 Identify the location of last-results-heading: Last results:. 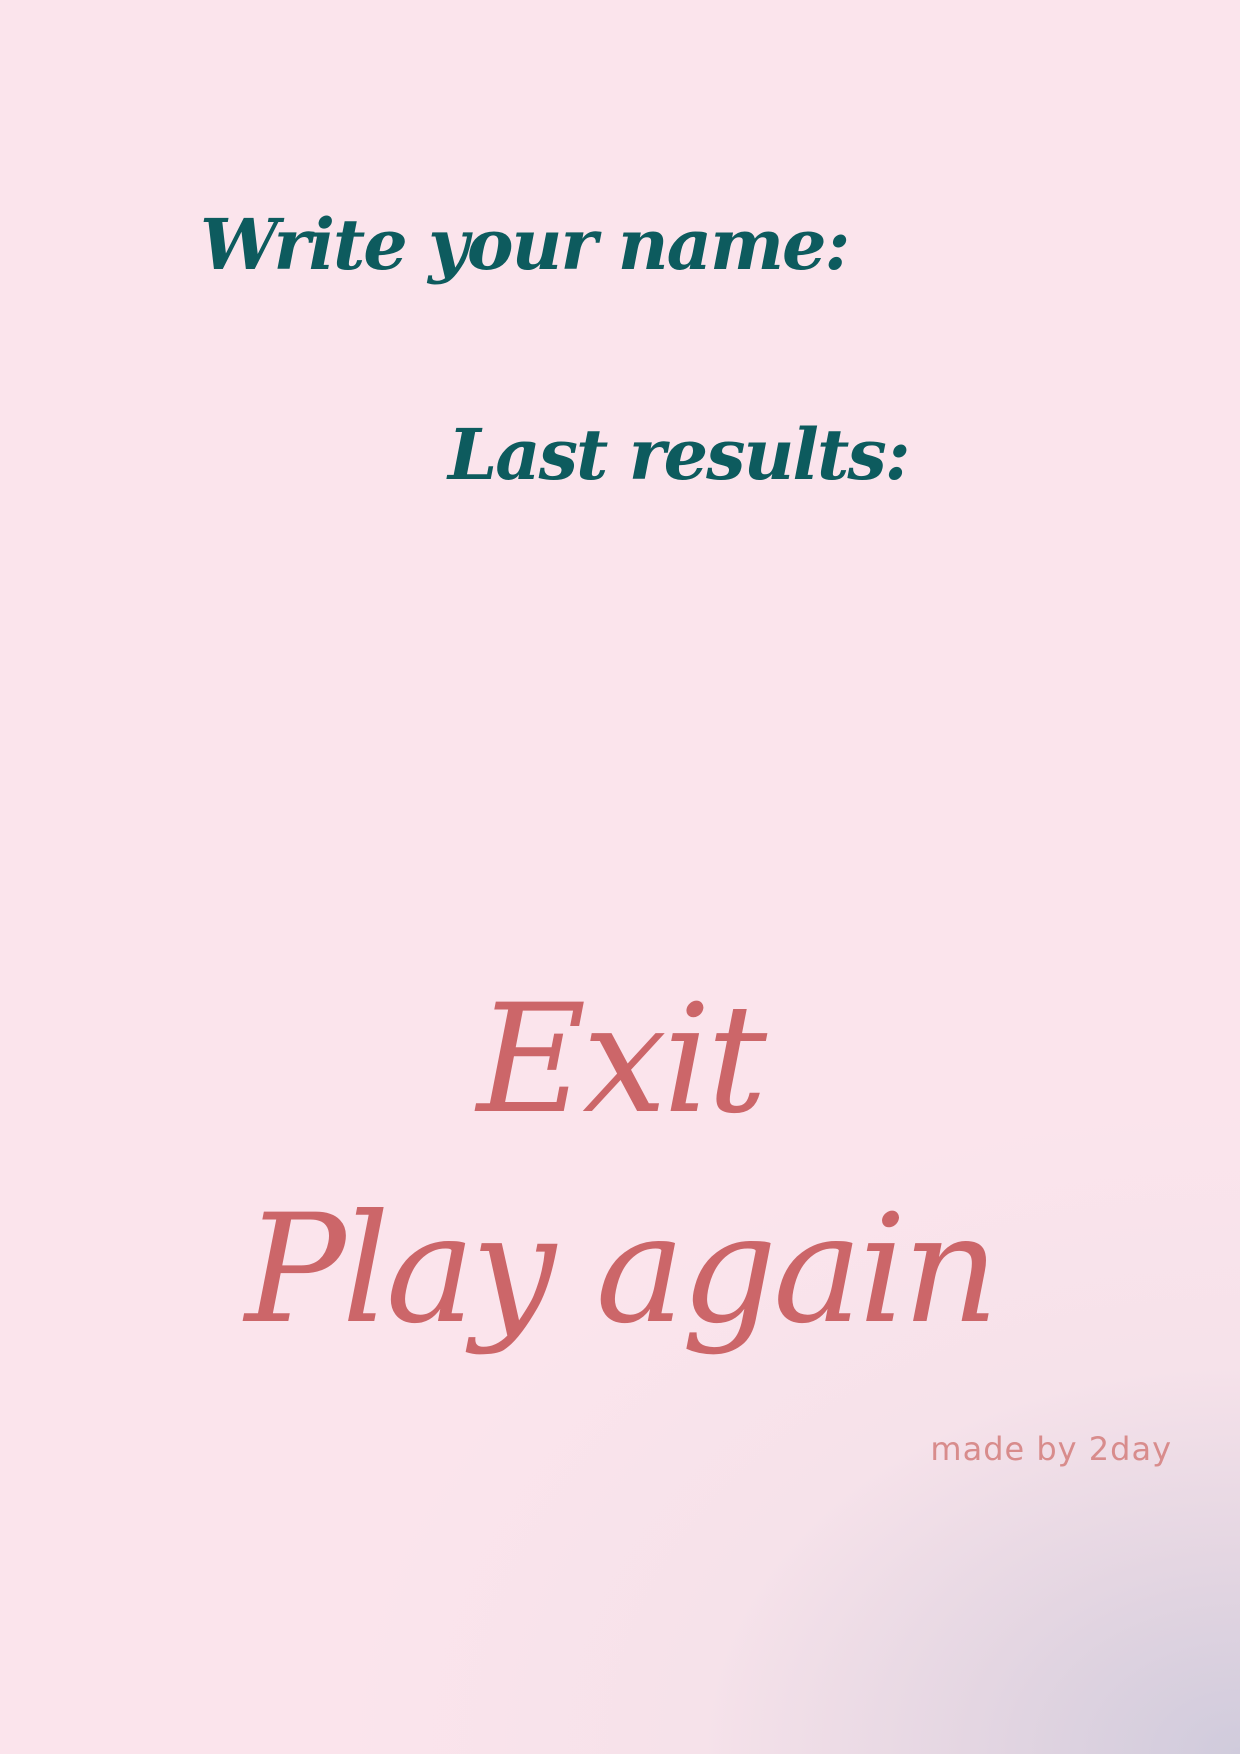
(679, 454).